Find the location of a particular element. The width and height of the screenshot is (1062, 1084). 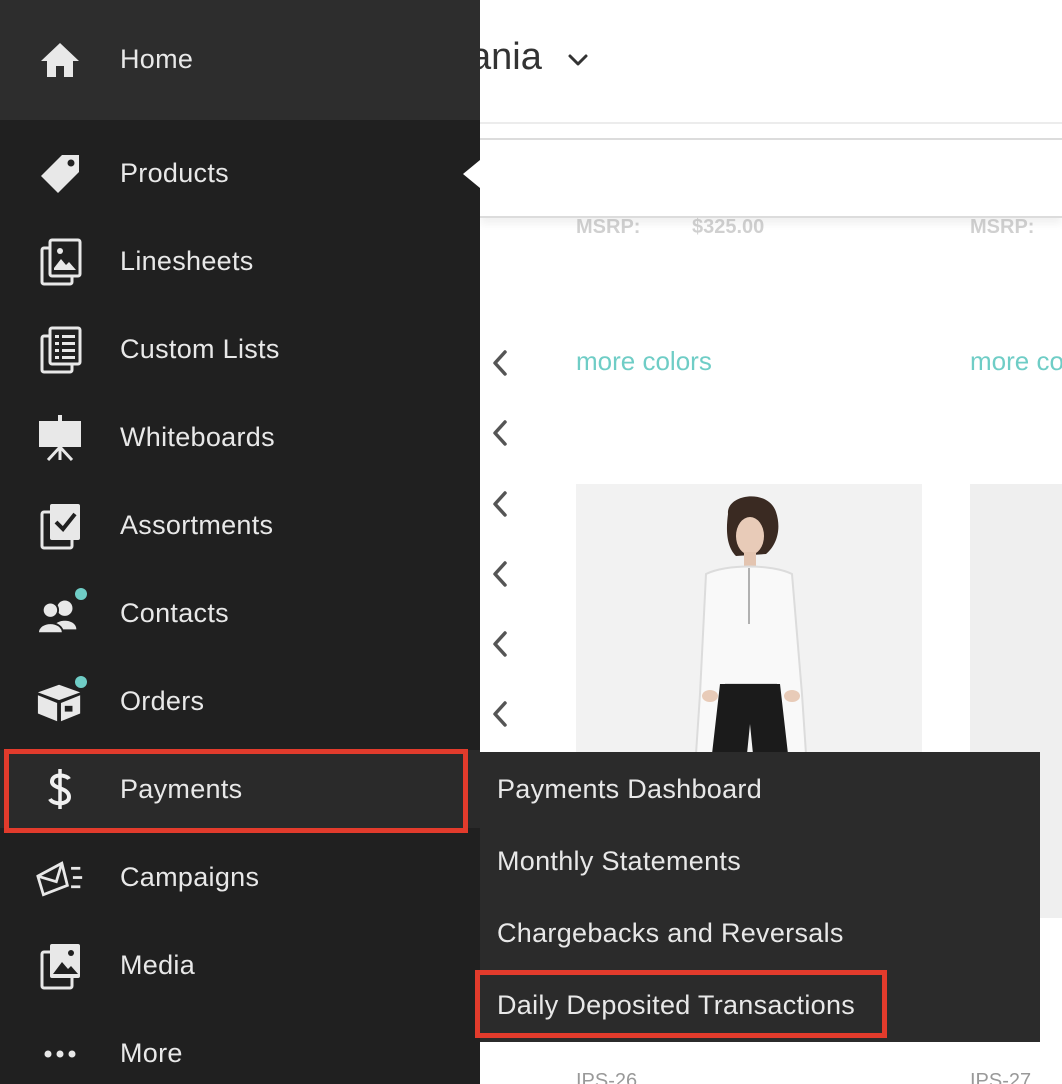

more-colors-link: more colors is located at coordinates (644, 361).